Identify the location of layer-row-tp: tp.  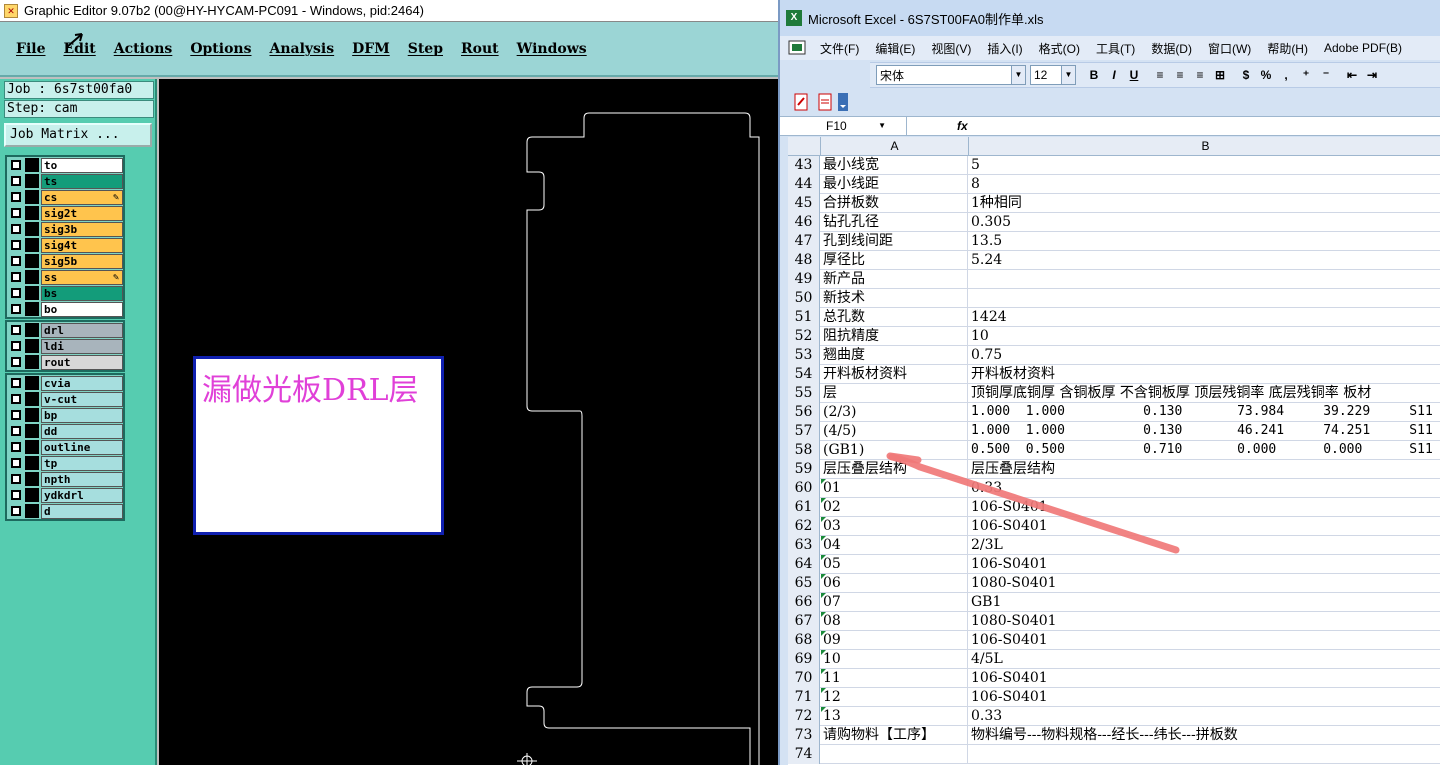
(65, 463).